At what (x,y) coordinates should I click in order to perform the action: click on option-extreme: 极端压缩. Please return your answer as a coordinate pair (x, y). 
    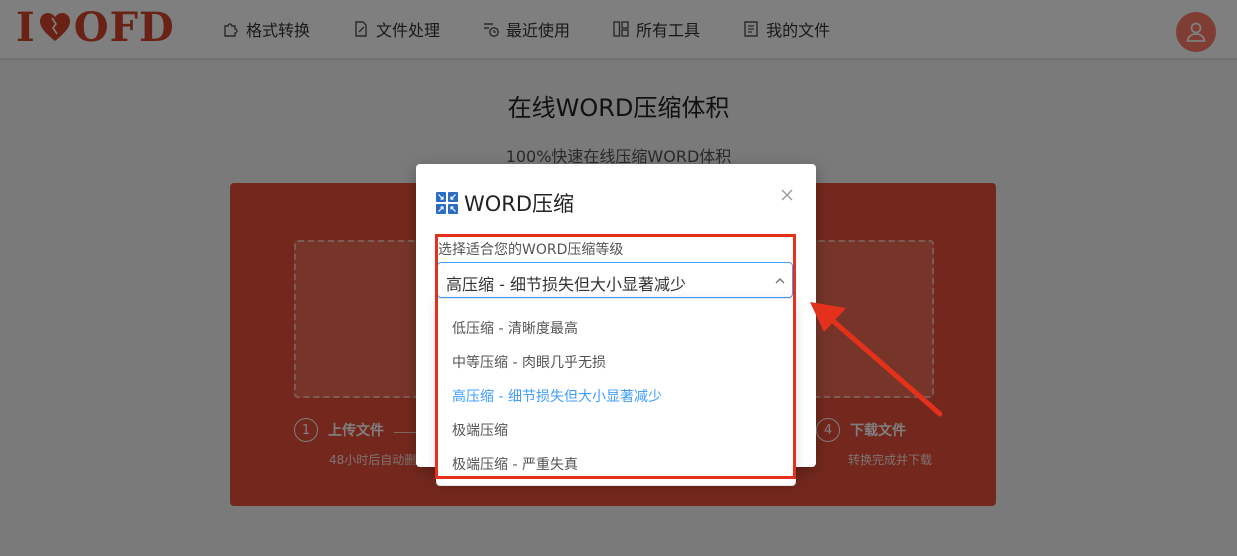
    Looking at the image, I should click on (616, 431).